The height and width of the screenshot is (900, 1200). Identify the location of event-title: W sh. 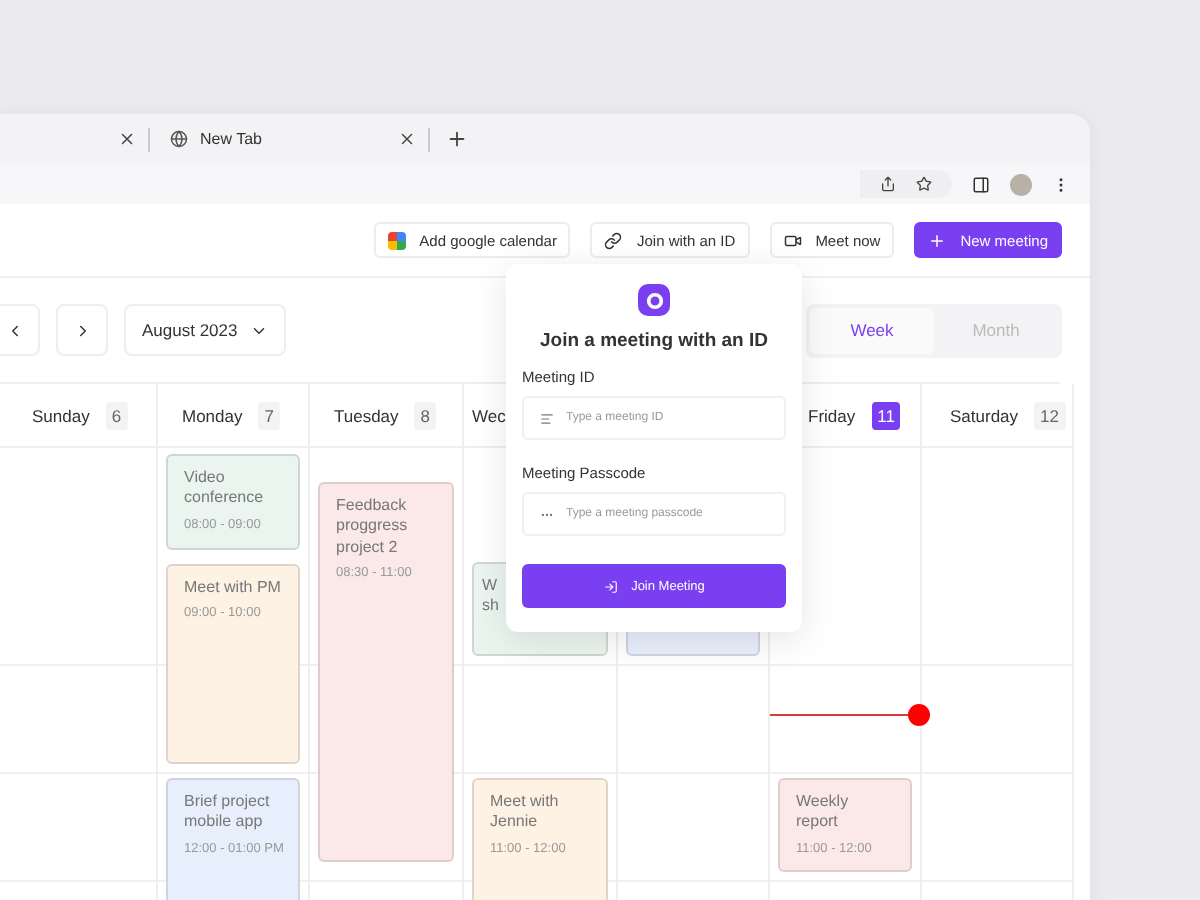
(491, 597).